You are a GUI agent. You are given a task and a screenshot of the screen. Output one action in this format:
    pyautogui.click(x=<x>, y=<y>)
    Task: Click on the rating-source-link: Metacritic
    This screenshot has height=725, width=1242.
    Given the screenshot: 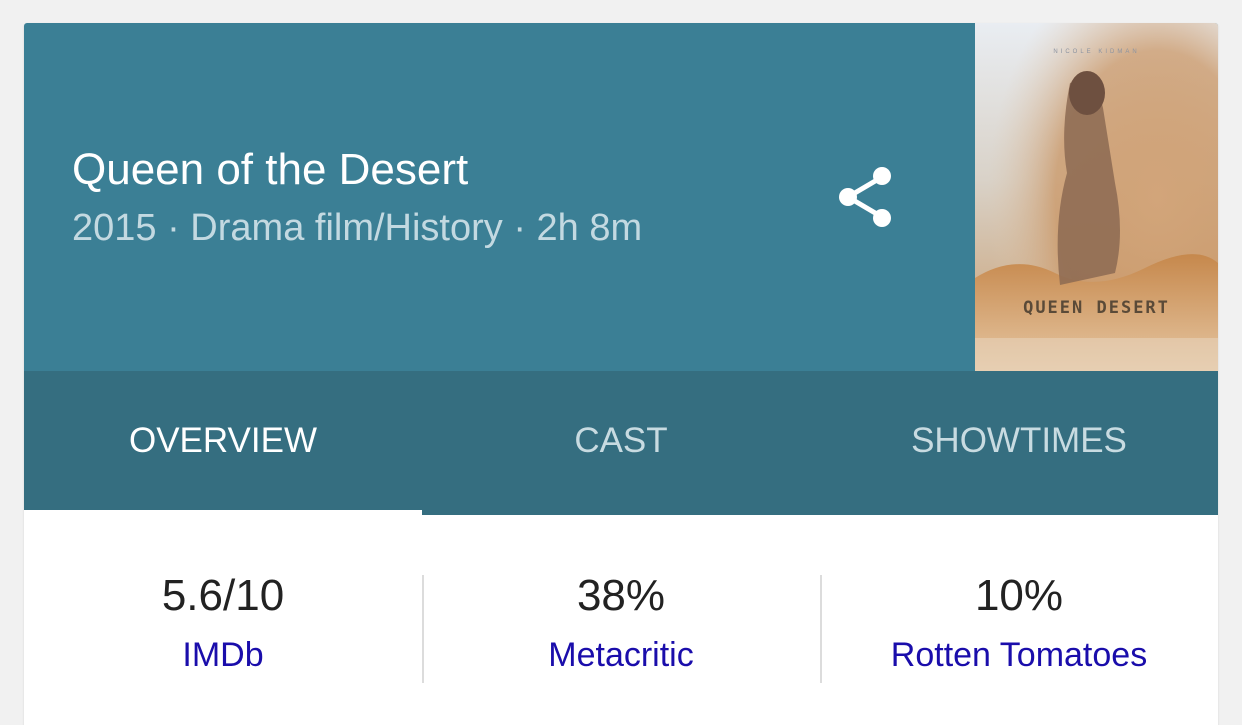 What is the action you would take?
    pyautogui.click(x=620, y=655)
    